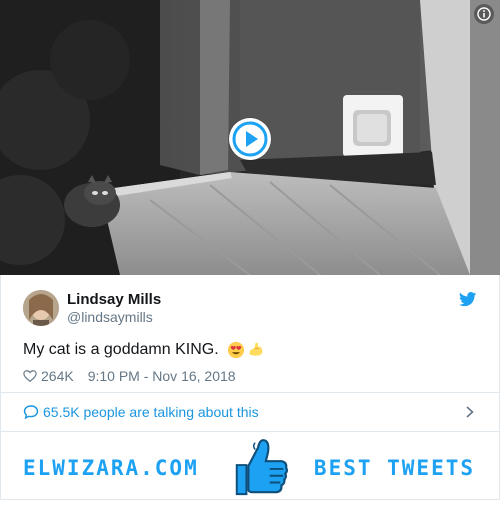  I want to click on heart-eyes-emoji, so click(235, 350).